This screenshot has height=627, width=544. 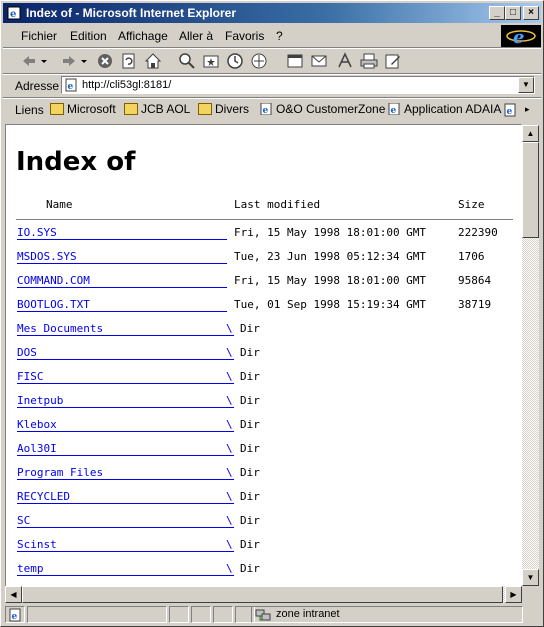 I want to click on minimize-button: _, so click(x=497, y=13).